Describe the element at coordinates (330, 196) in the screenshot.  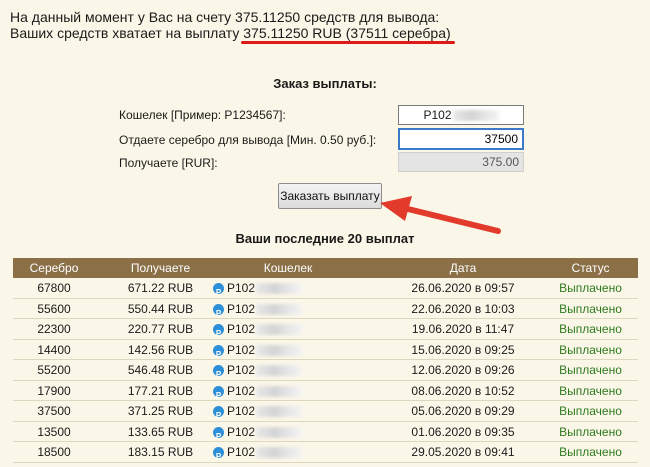
I see `order-payout-button: Заказать выплату` at that location.